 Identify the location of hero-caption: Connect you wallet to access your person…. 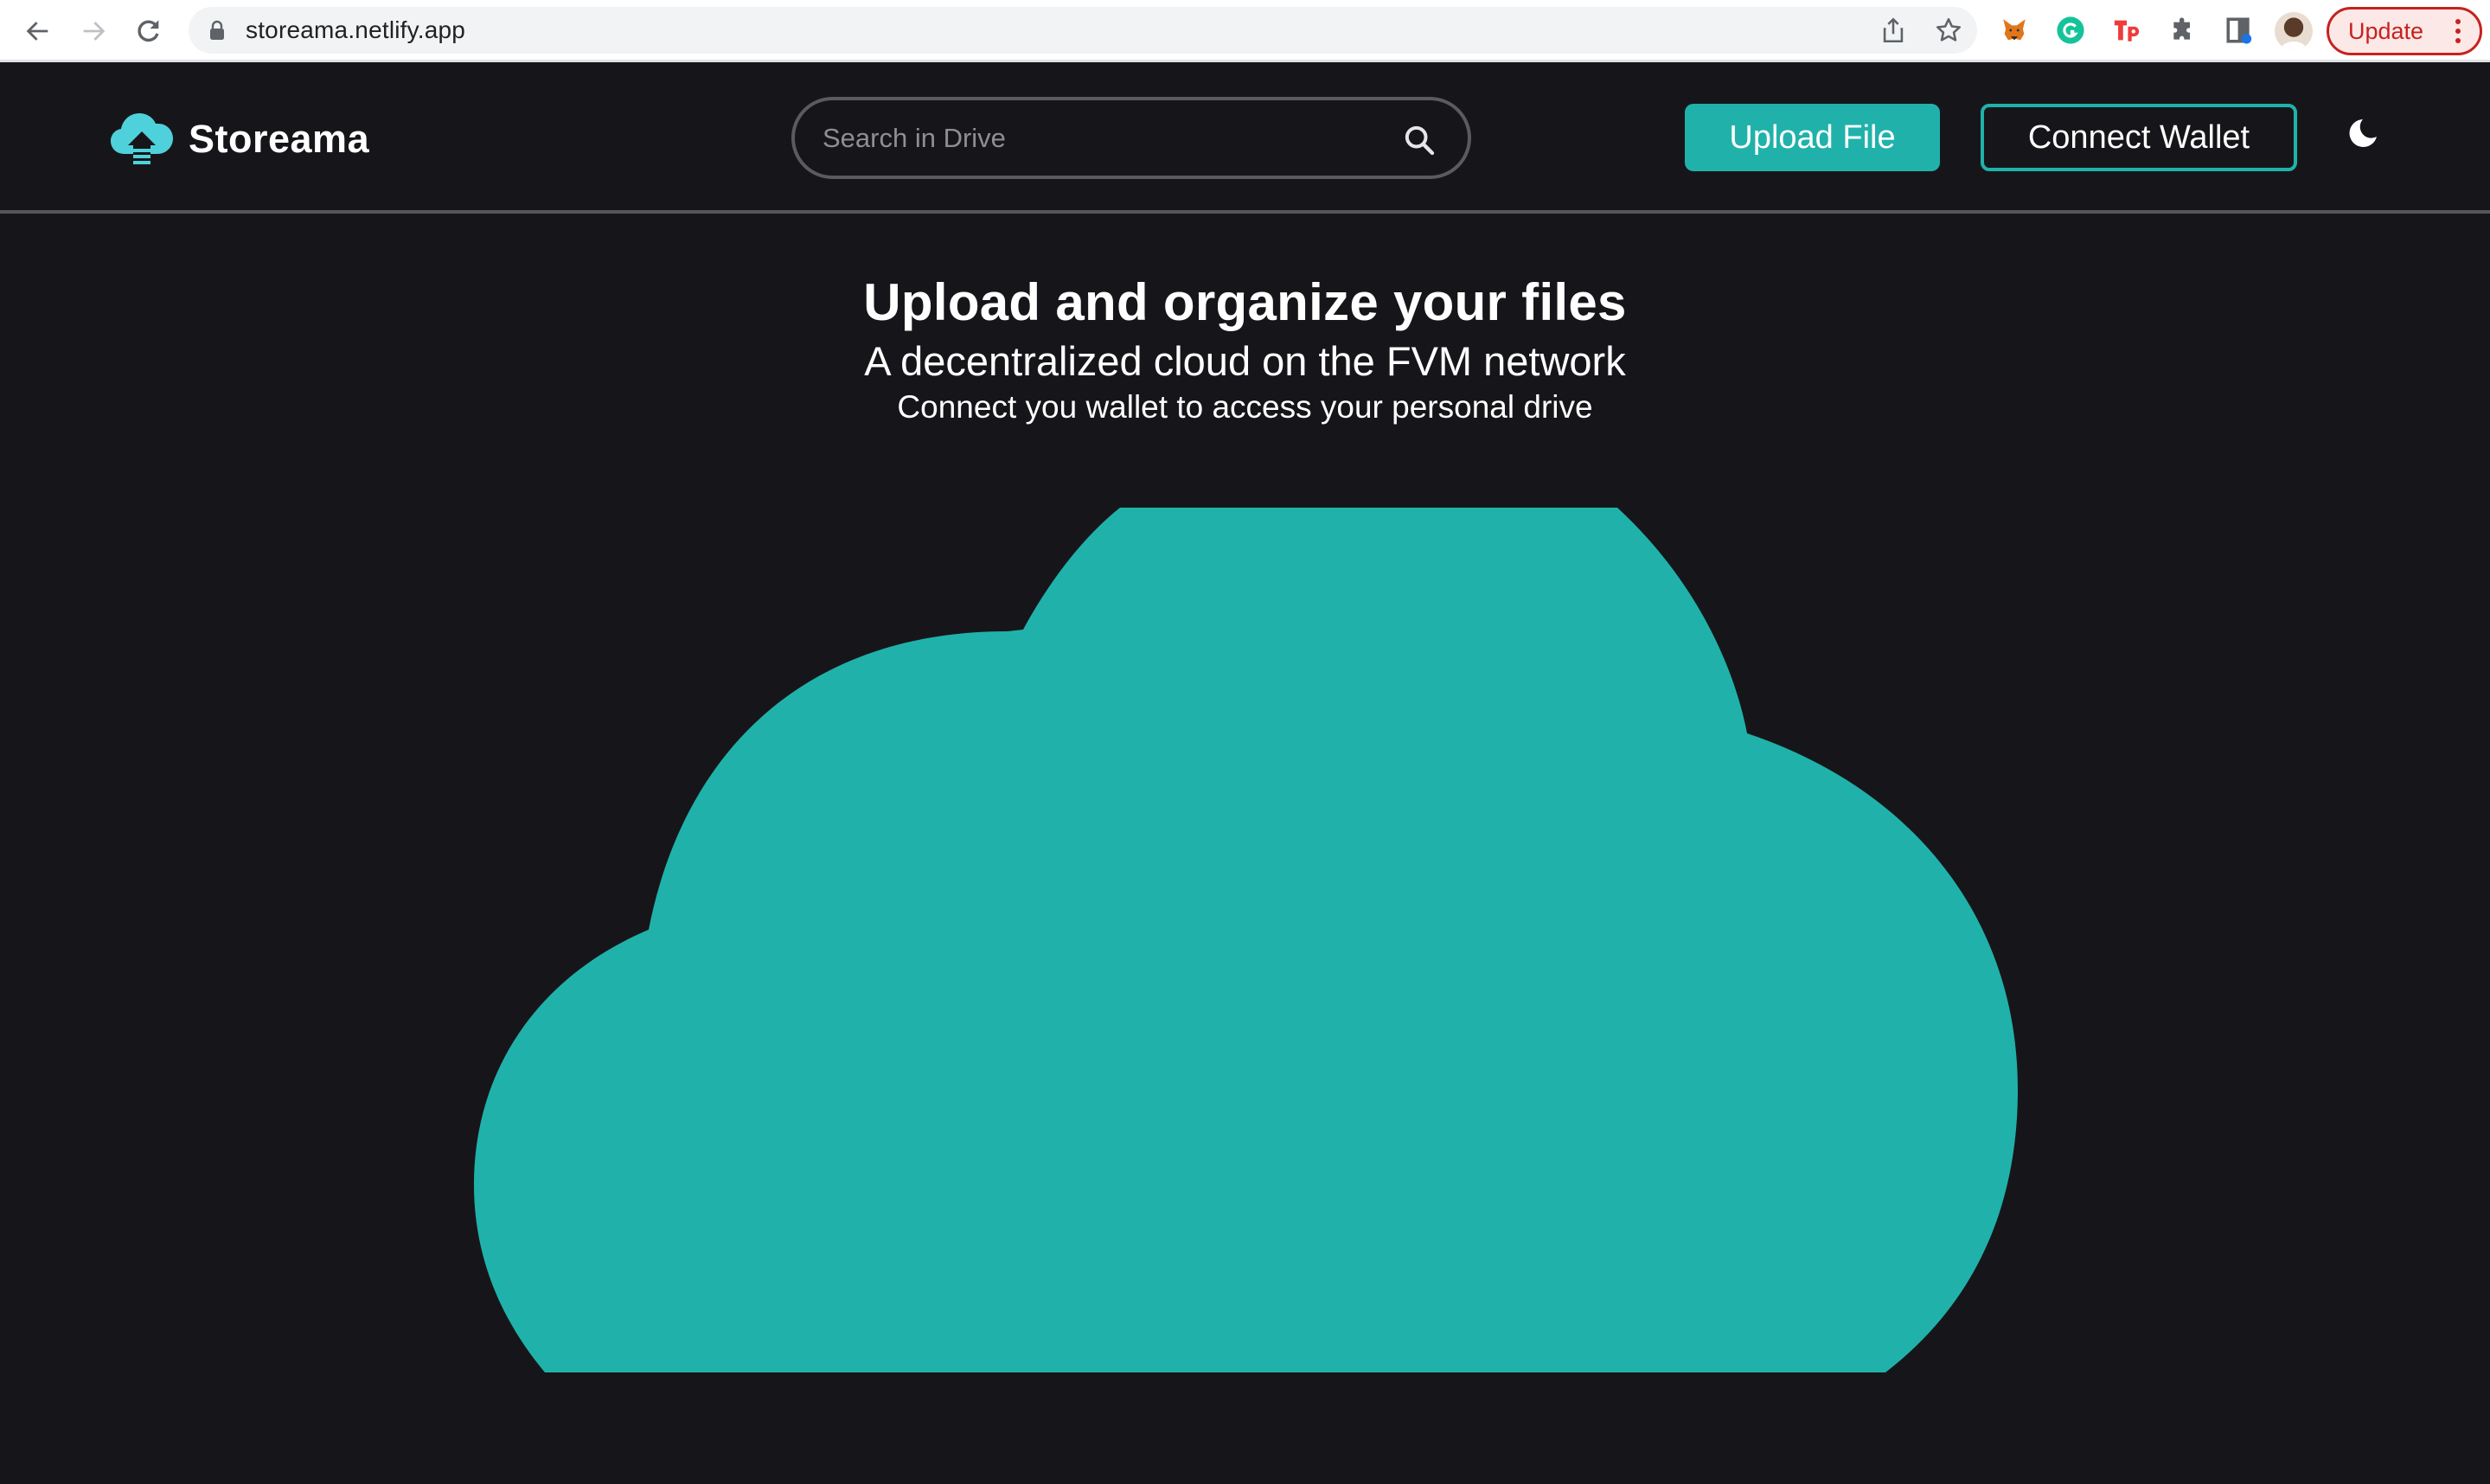
(1245, 407).